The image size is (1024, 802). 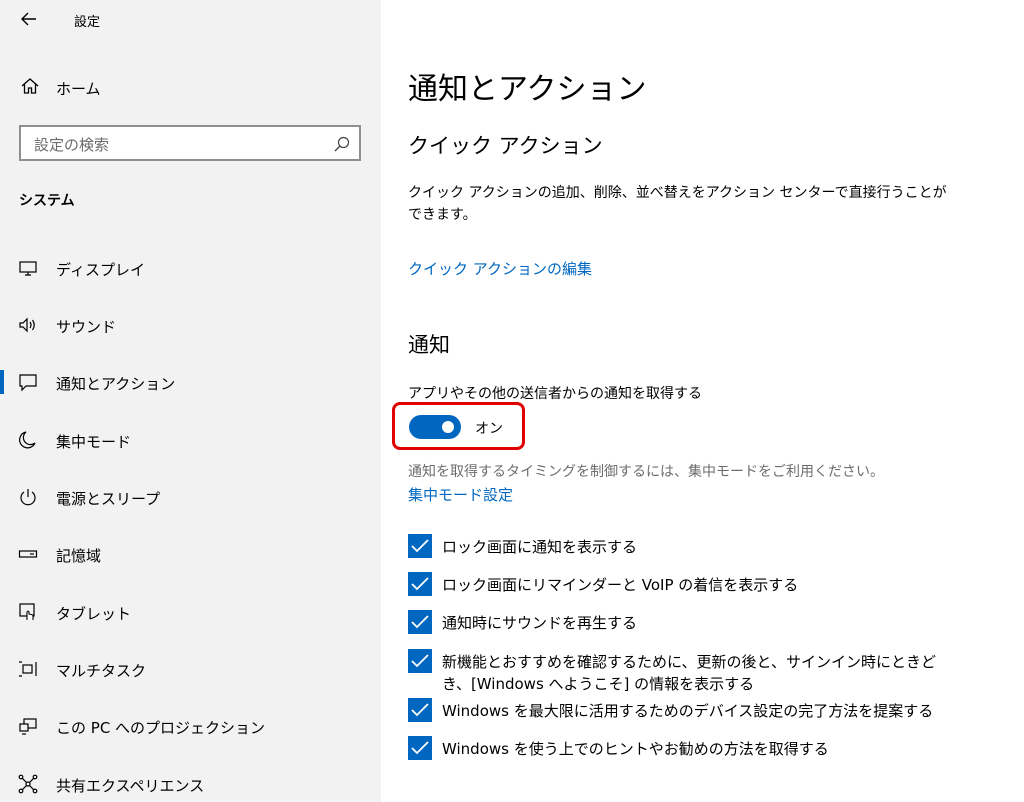 I want to click on power-icon, so click(x=28, y=497).